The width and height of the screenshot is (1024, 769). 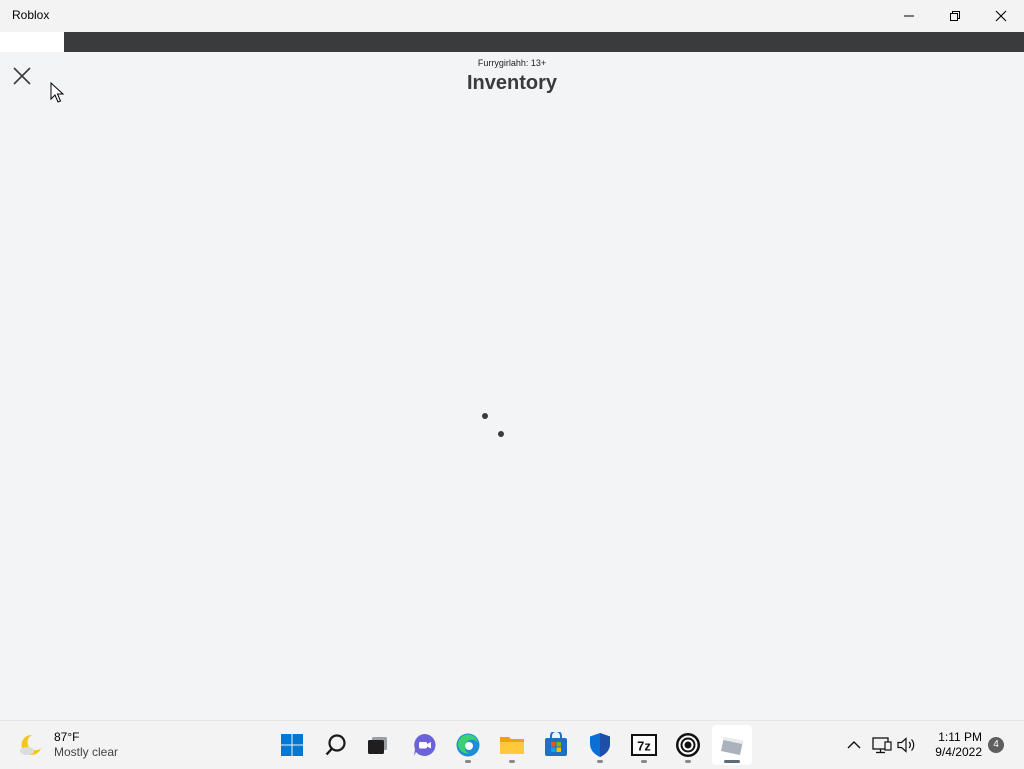 I want to click on modal-title: Inventory, so click(x=512, y=83).